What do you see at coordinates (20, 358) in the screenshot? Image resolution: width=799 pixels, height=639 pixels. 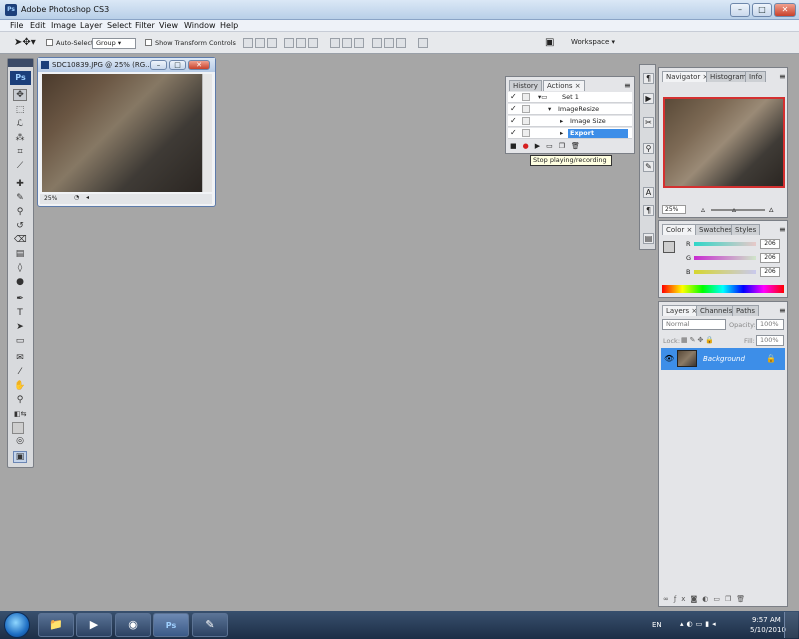 I see `notes-tool-icon: ✉` at bounding box center [20, 358].